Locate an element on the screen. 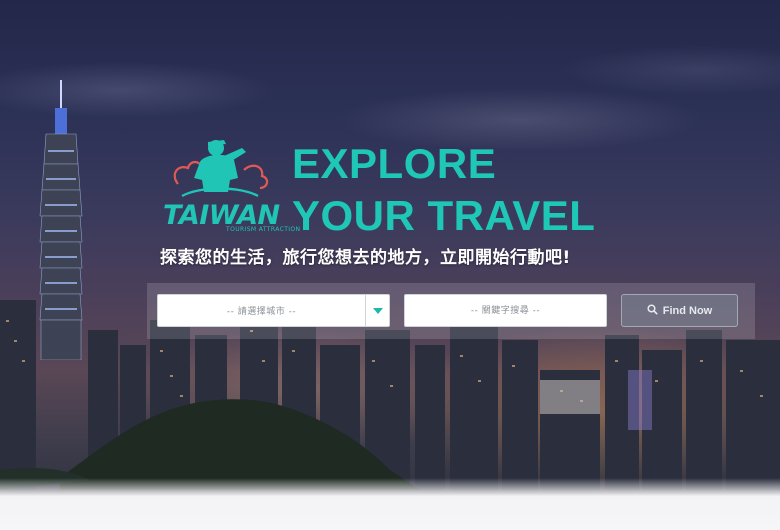  city-select: -- 請選擇城市 -- is located at coordinates (273, 310).